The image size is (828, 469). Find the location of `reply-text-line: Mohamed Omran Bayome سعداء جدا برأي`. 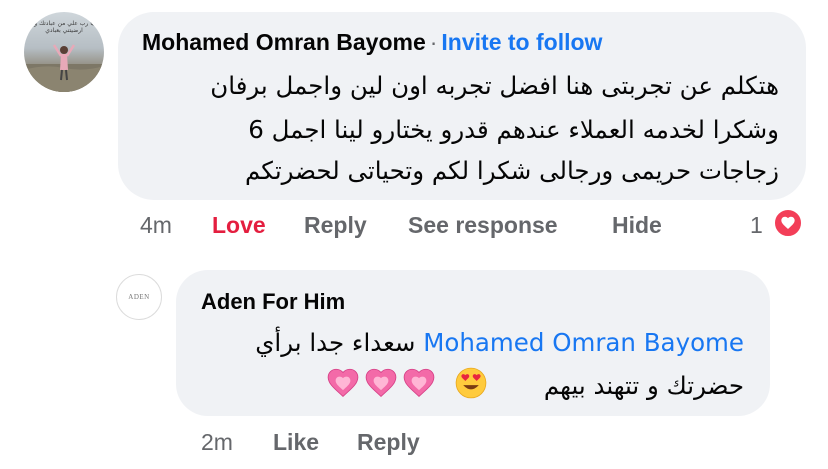

reply-text-line: Mohamed Omran Bayome سعداء جدا برأي is located at coordinates (499, 342).